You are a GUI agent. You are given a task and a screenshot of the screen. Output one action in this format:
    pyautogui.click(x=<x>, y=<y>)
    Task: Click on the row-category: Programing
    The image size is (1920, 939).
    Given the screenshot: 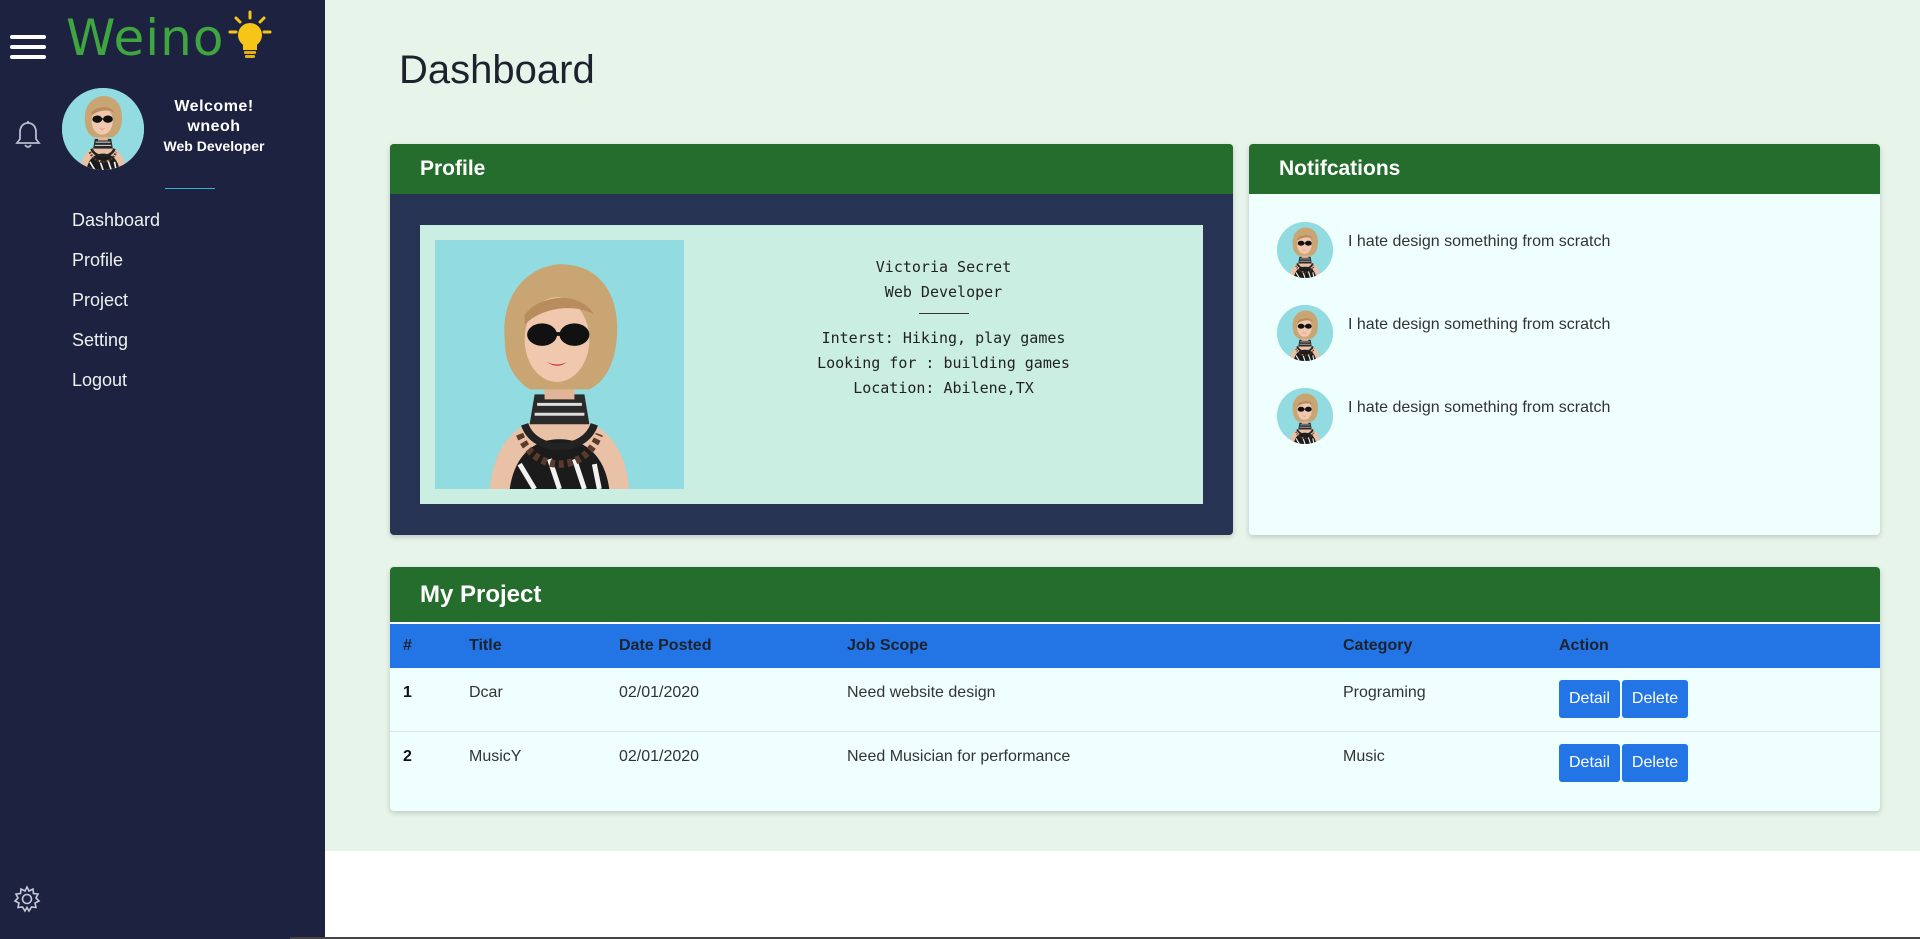 What is the action you would take?
    pyautogui.click(x=1384, y=692)
    